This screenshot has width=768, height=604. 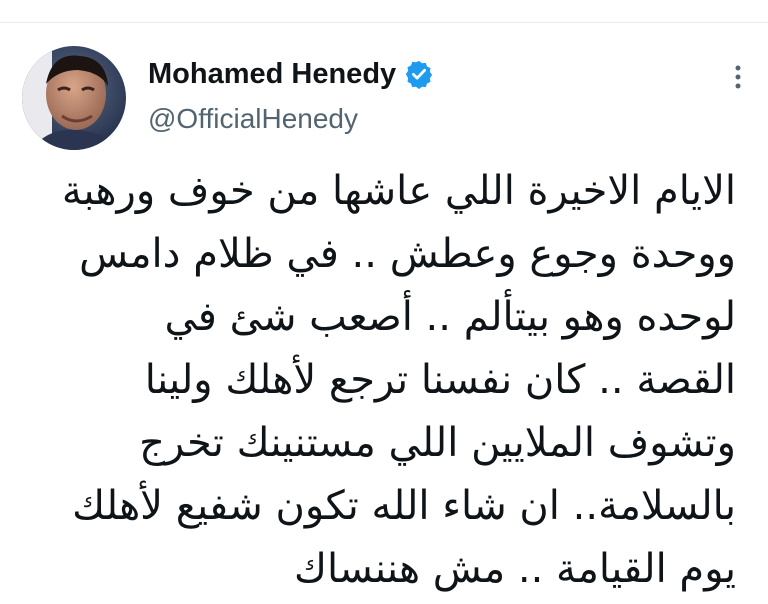 What do you see at coordinates (450, 317) in the screenshot?
I see `tweet-text-line: لوحده وهو بيتألم .. أصعب شئ في` at bounding box center [450, 317].